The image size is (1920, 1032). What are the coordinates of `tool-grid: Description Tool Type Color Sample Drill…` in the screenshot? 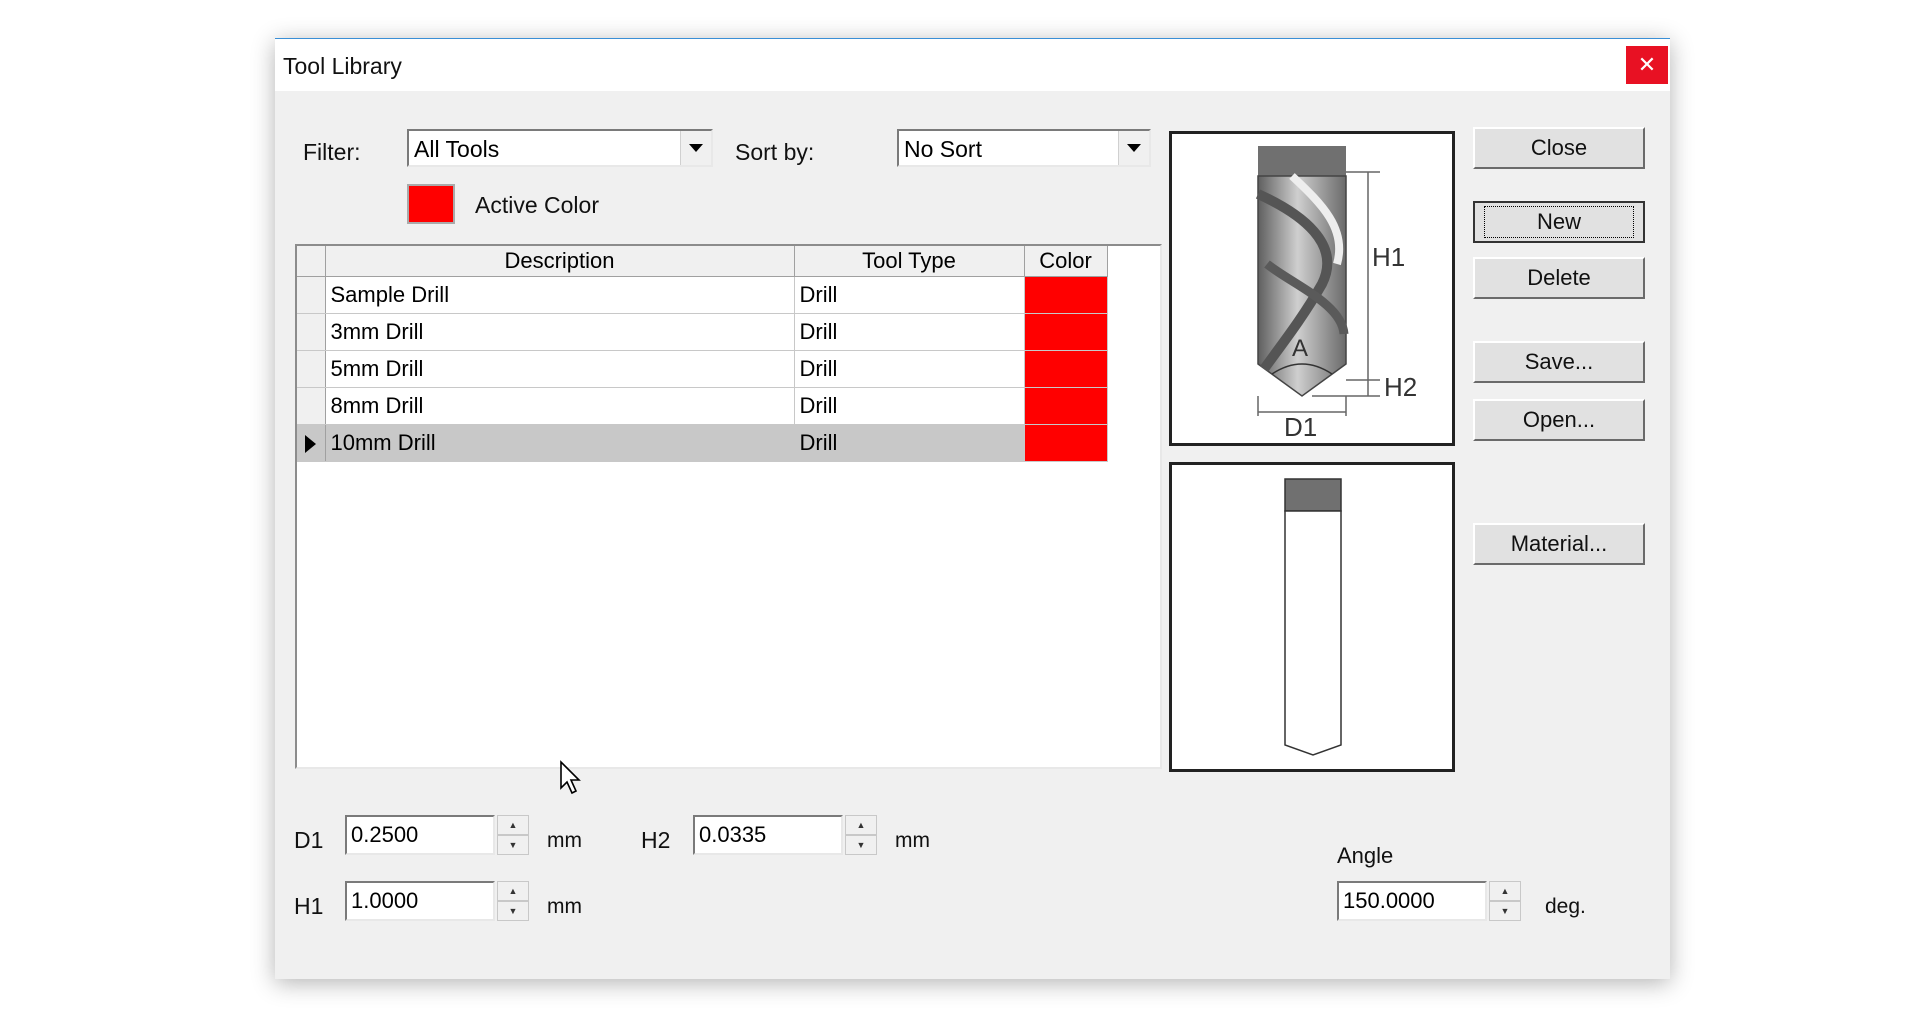 It's located at (702, 354).